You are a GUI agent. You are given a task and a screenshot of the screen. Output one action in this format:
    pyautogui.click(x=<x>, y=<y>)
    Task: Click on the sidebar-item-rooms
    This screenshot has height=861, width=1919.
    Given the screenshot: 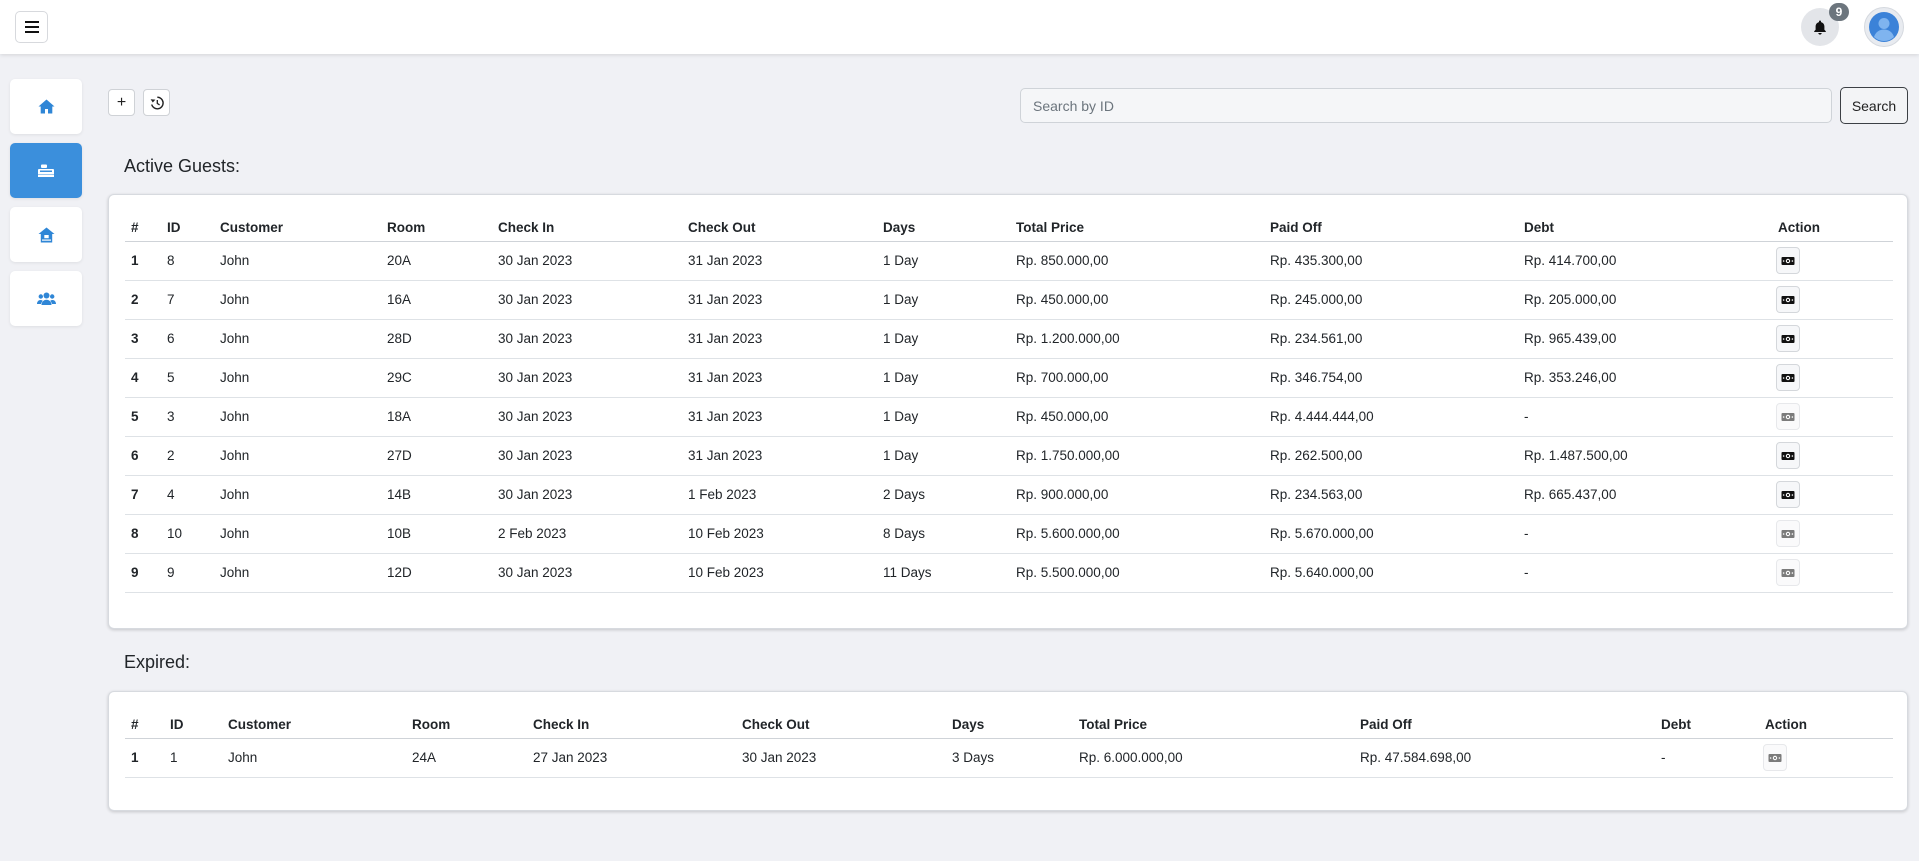 What is the action you would take?
    pyautogui.click(x=46, y=234)
    